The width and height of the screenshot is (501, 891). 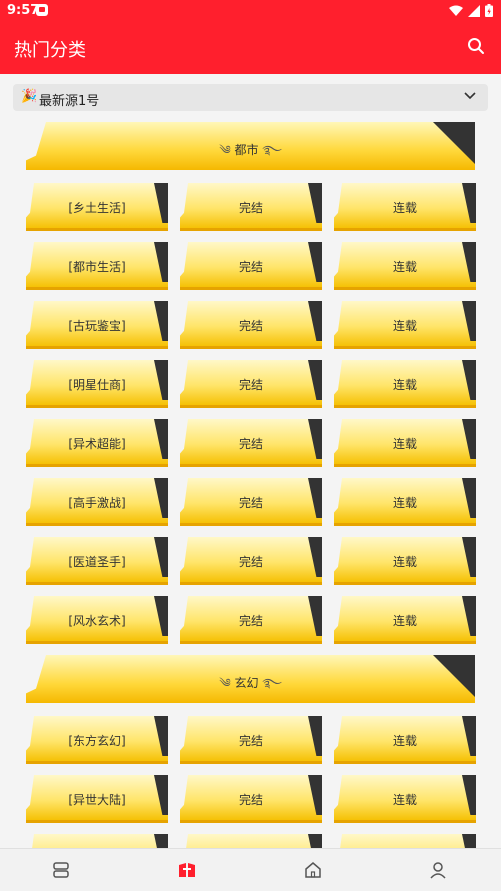 What do you see at coordinates (97, 561) in the screenshot?
I see `subcategory-tile: [医道圣手]` at bounding box center [97, 561].